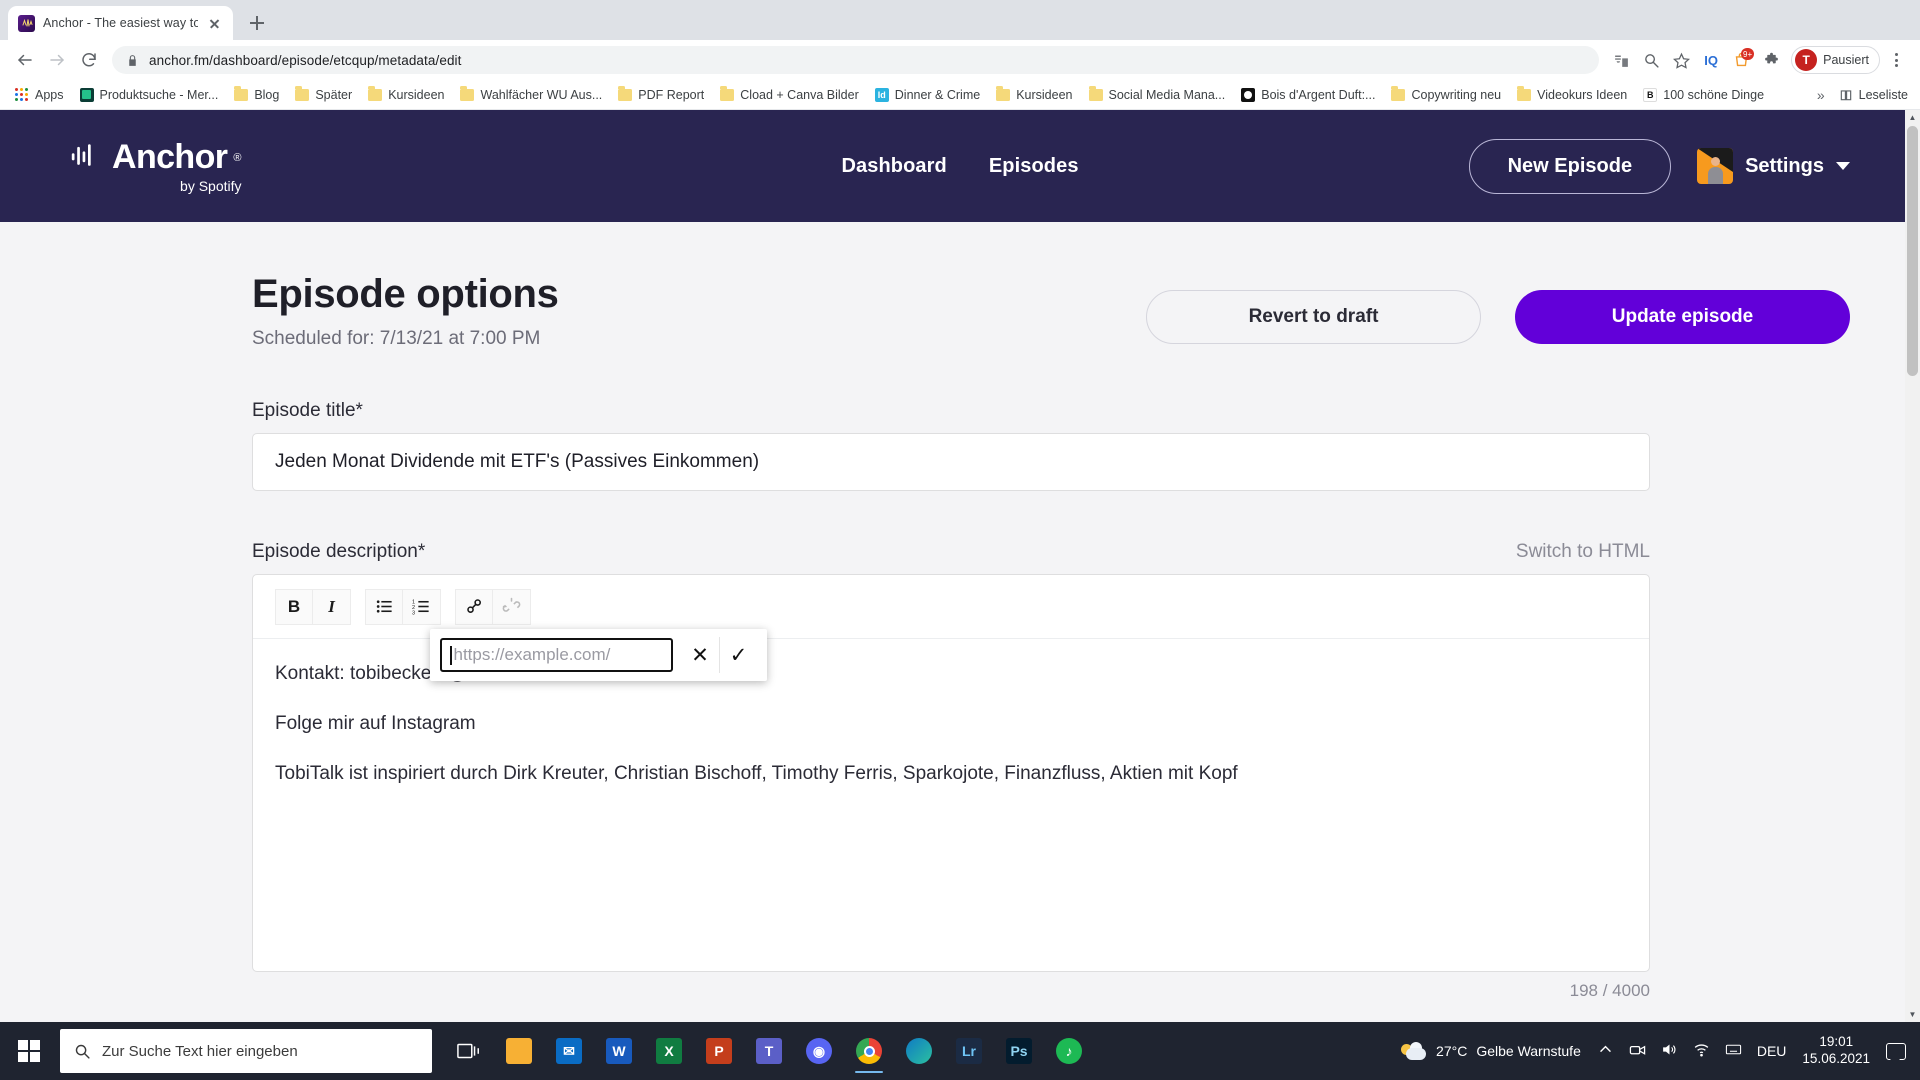 The height and width of the screenshot is (1080, 1920). What do you see at coordinates (1835, 60) in the screenshot?
I see `profile-chip: T Pausiert` at bounding box center [1835, 60].